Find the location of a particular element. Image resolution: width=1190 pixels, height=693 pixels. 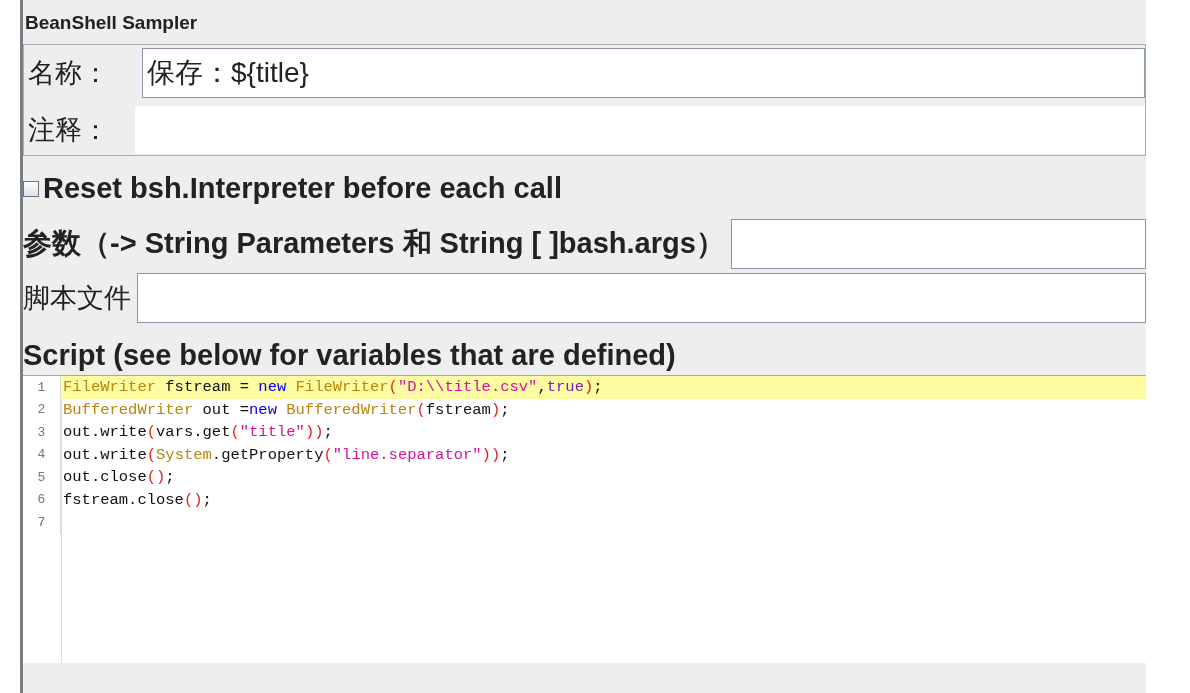

code-line: BufferedWriter out =new BufferedWriter(fstream); is located at coordinates (286, 409).